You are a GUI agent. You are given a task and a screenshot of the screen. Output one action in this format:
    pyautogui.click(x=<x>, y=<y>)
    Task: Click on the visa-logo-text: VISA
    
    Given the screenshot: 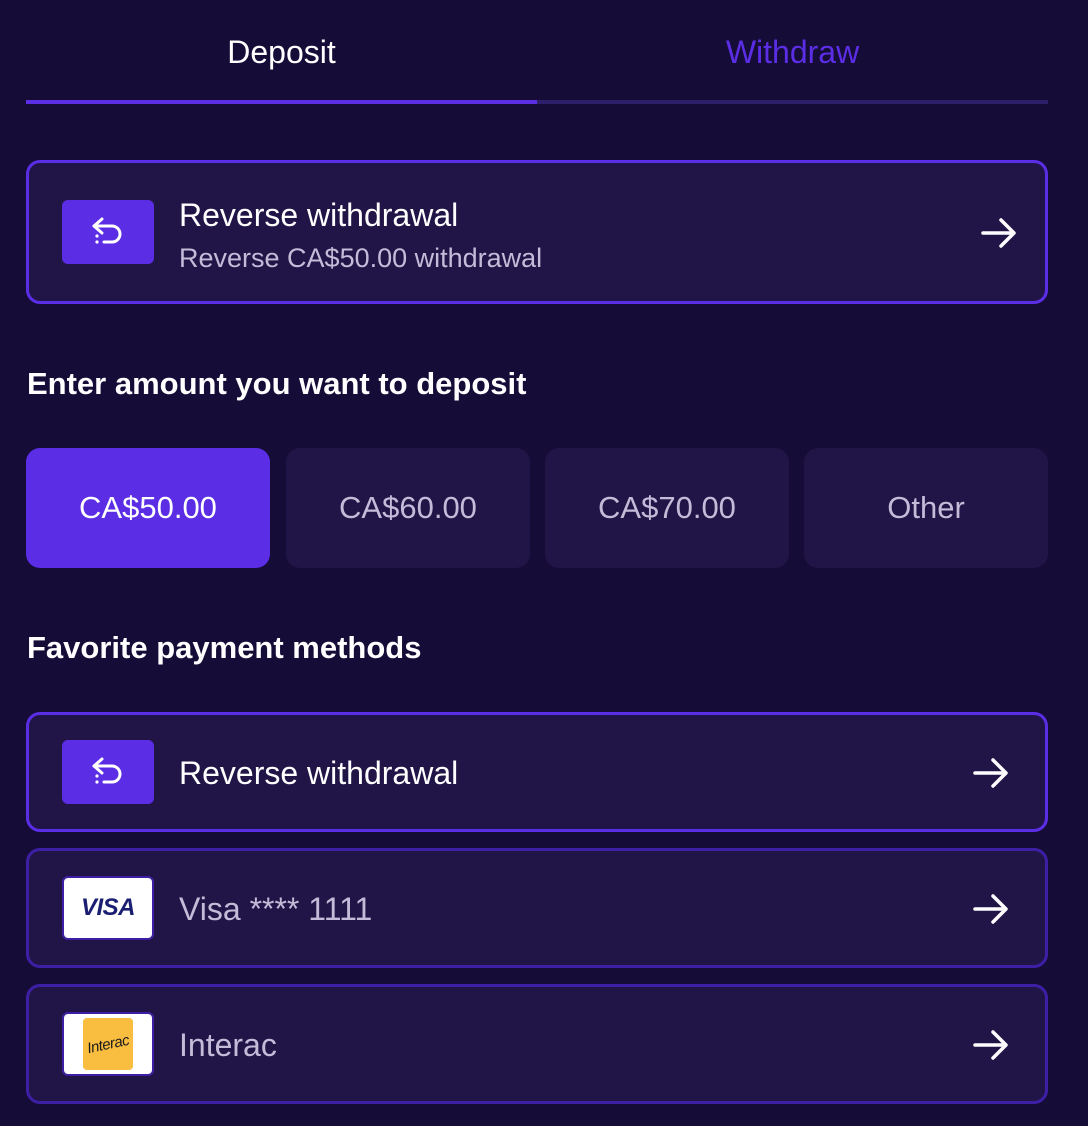 What is the action you would take?
    pyautogui.click(x=108, y=907)
    